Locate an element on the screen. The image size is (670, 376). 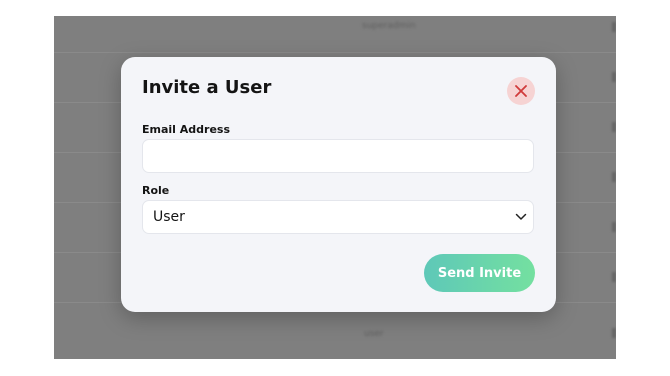
role-label: Role is located at coordinates (156, 190).